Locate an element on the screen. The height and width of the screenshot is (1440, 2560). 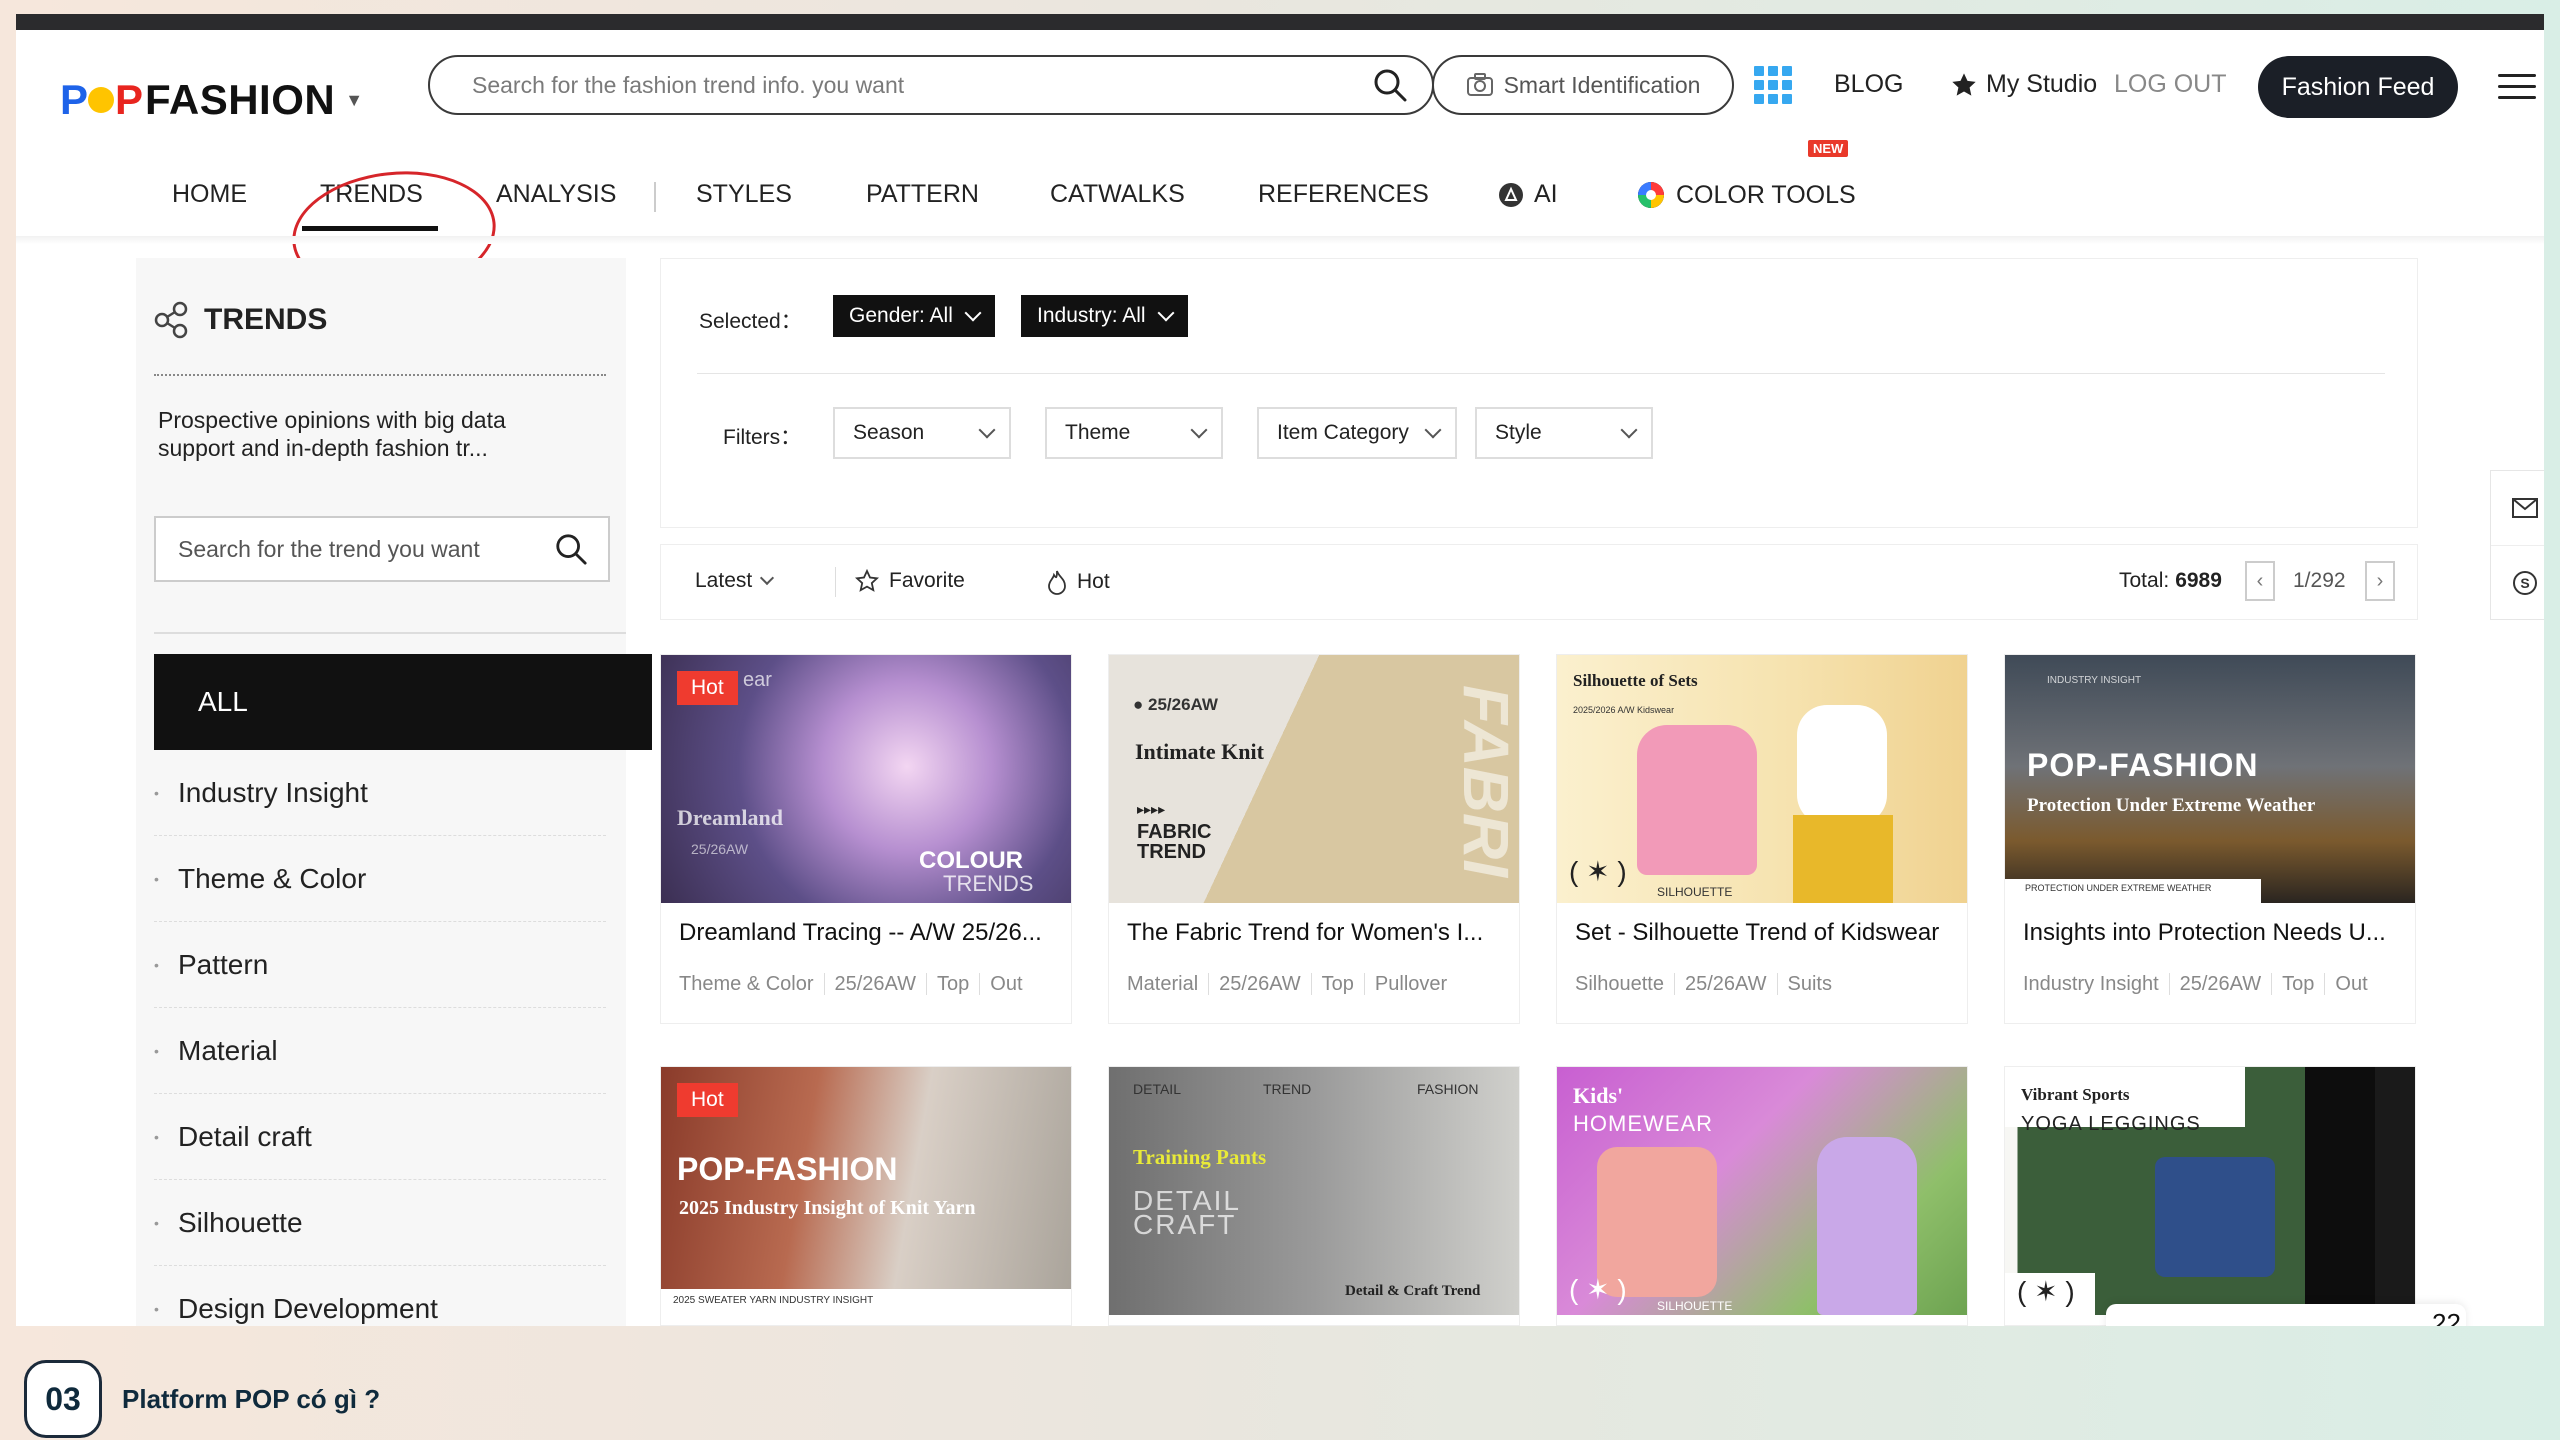
leave-message-widget is located at coordinates (2286, 1315).